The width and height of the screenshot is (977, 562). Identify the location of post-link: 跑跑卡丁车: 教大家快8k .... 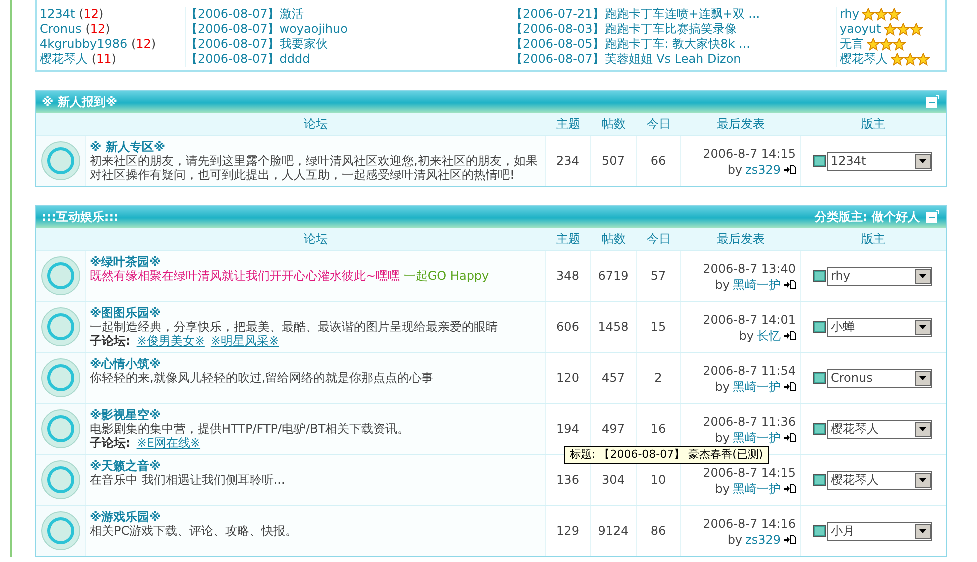
(677, 44).